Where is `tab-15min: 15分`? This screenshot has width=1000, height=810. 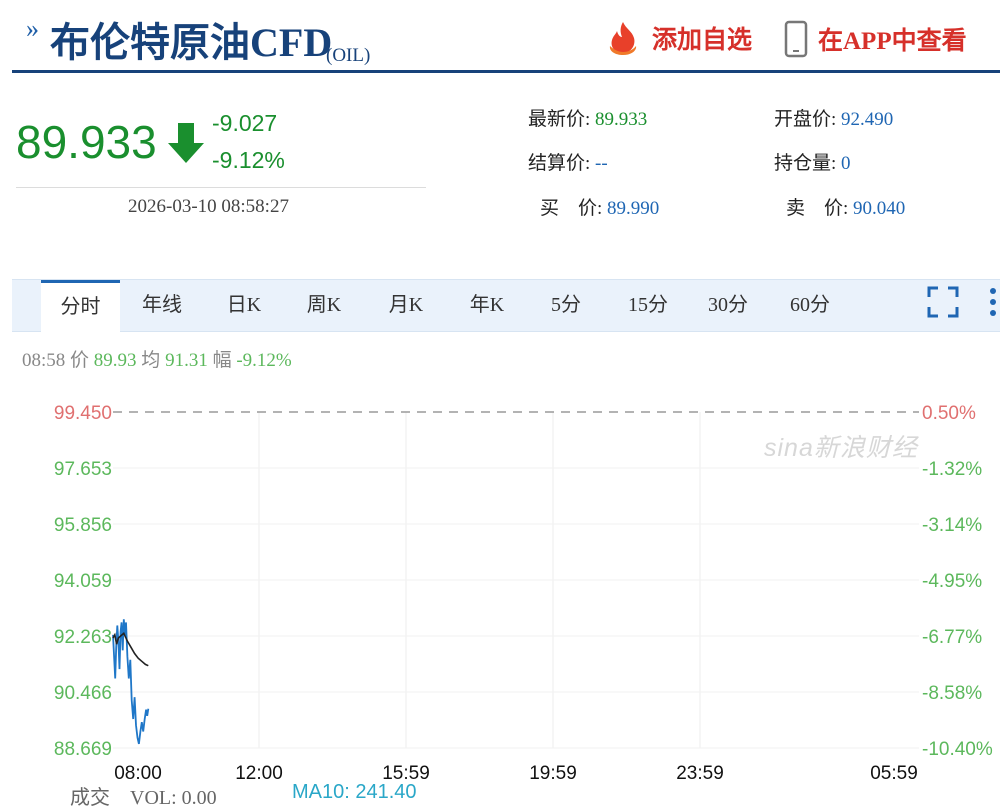 tab-15min: 15分 is located at coordinates (648, 305).